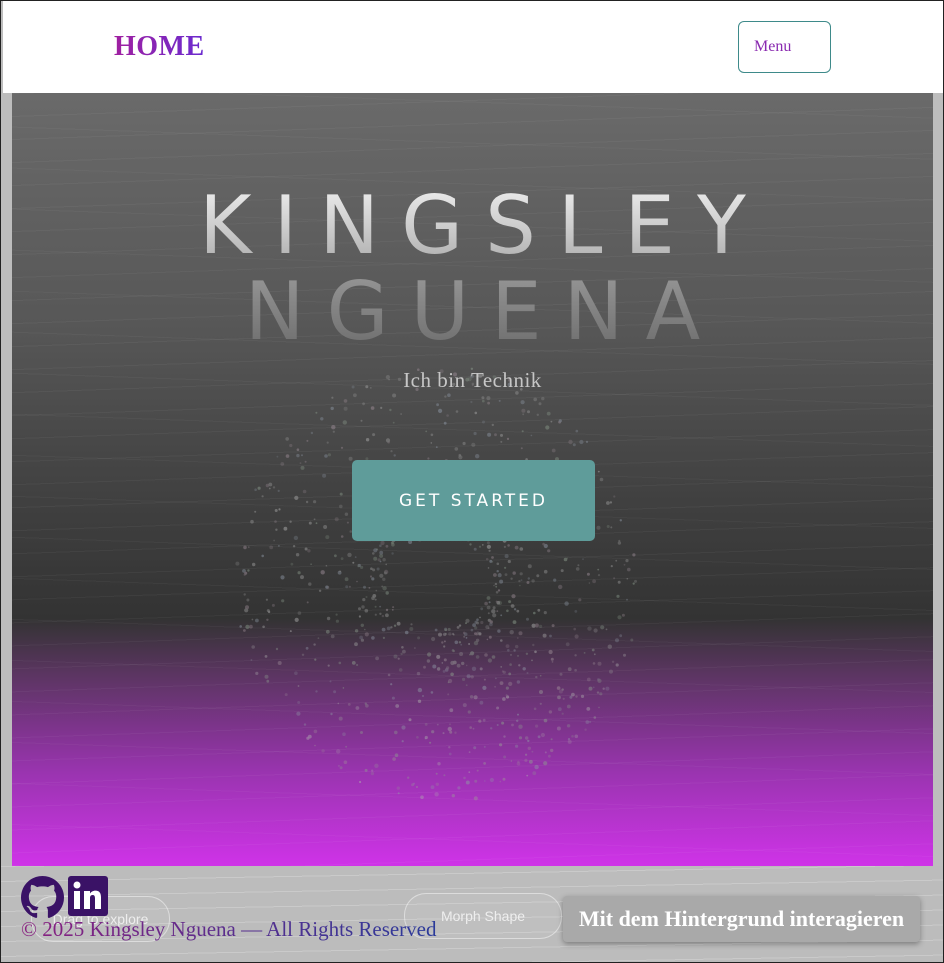  I want to click on interact-background-button: Mit dem Hintergrund interagieren, so click(741, 919).